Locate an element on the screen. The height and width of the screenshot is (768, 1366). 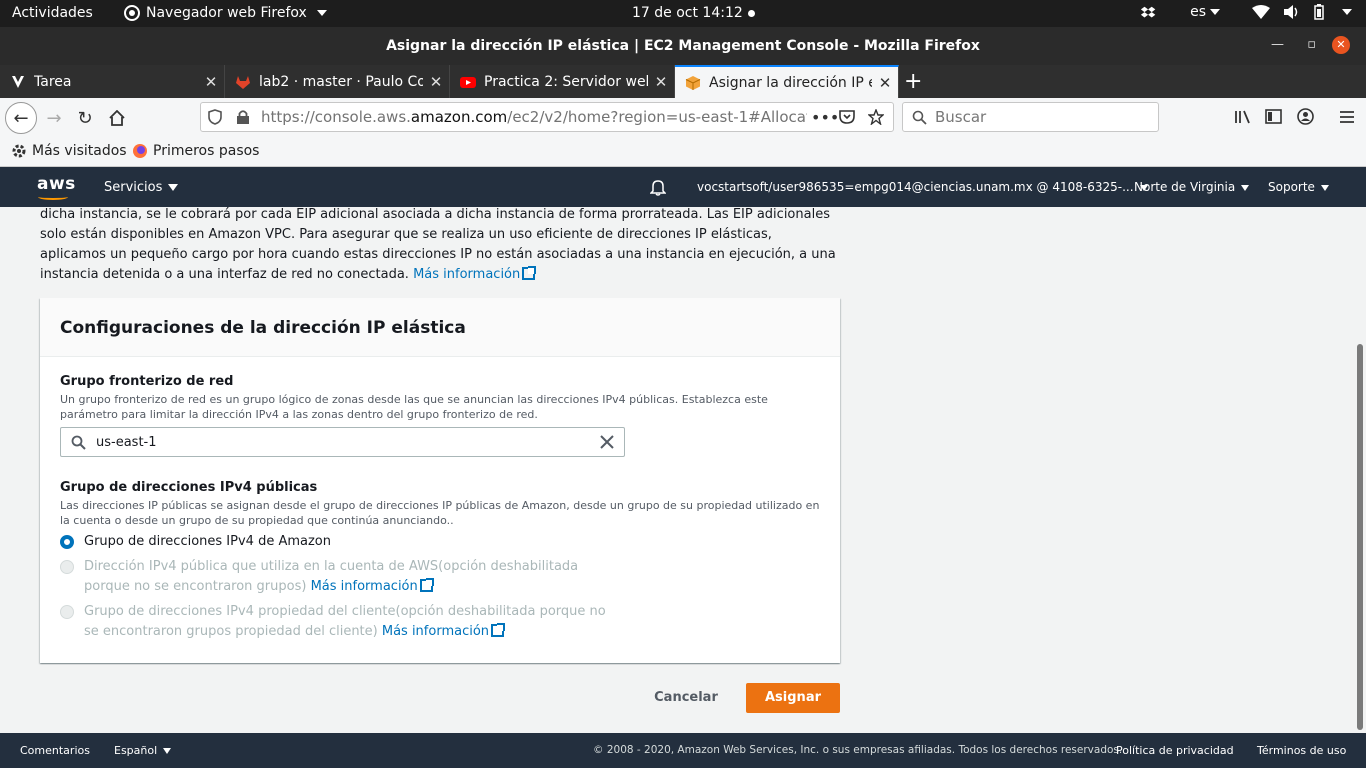
lock-icon is located at coordinates (243, 117).